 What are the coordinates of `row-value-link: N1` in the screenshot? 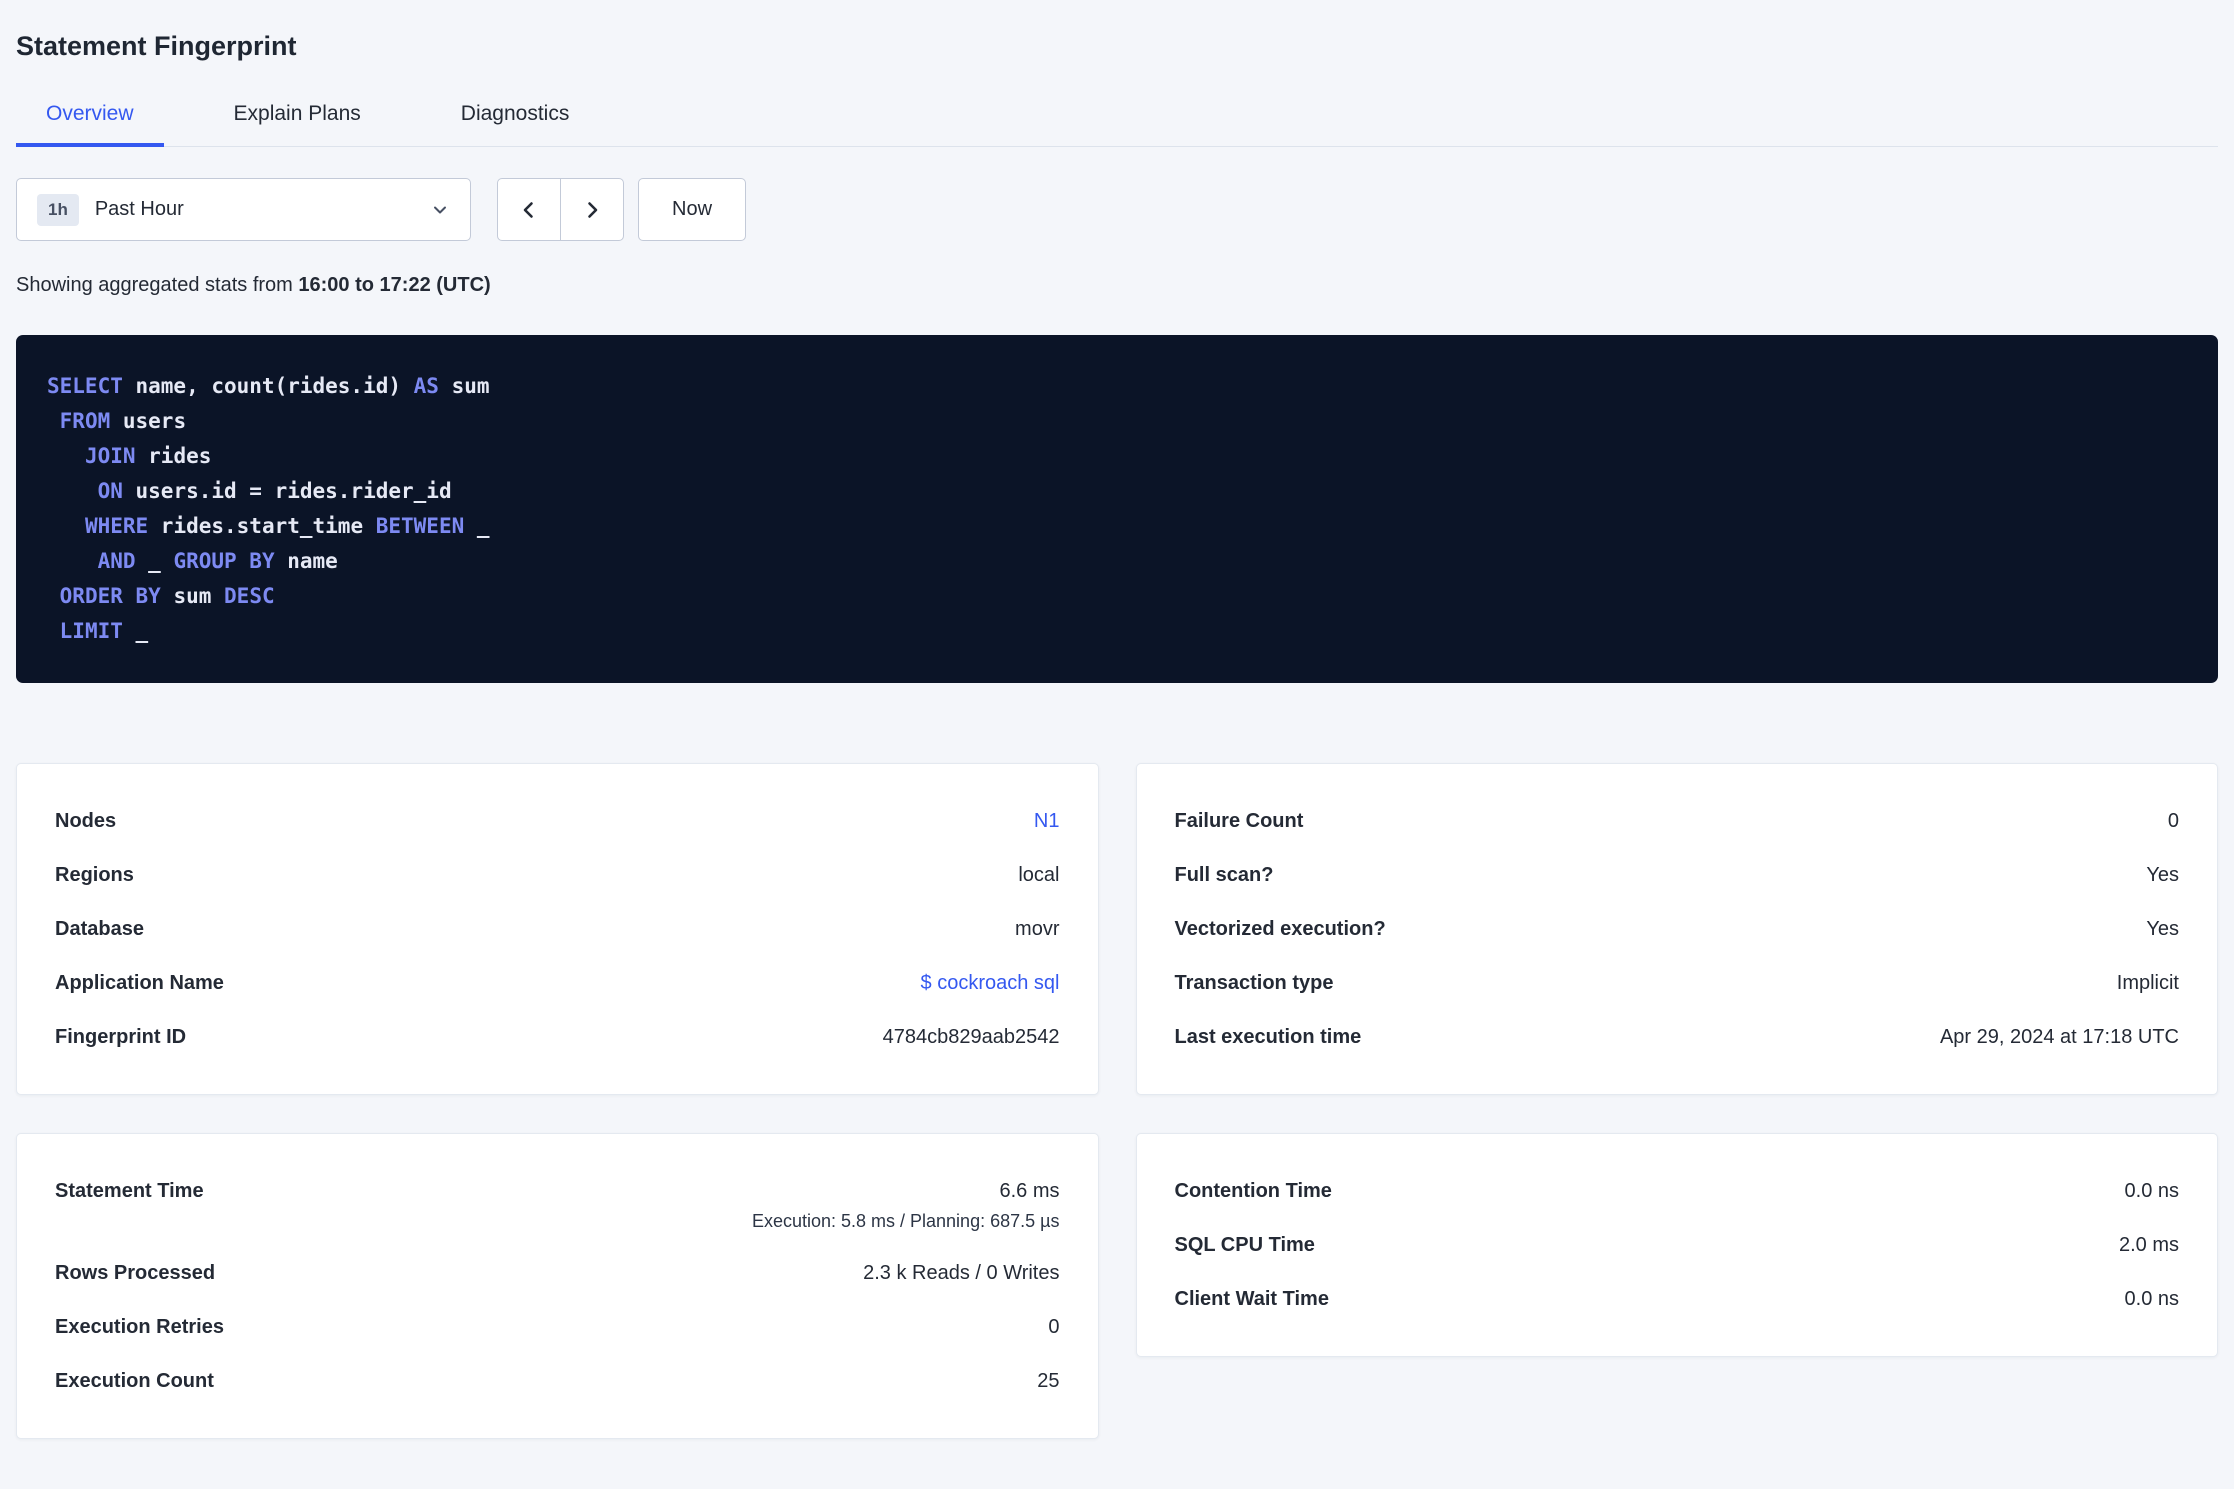 It's located at (1047, 821).